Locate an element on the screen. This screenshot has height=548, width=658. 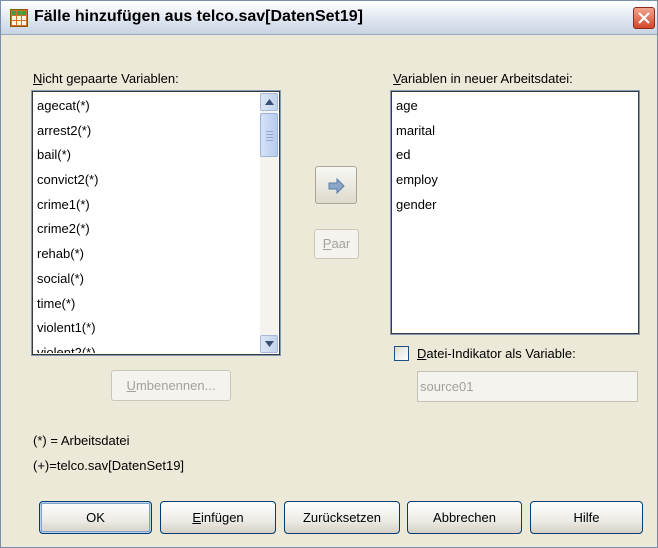
reset-button: Zurücksetzen is located at coordinates (342, 517).